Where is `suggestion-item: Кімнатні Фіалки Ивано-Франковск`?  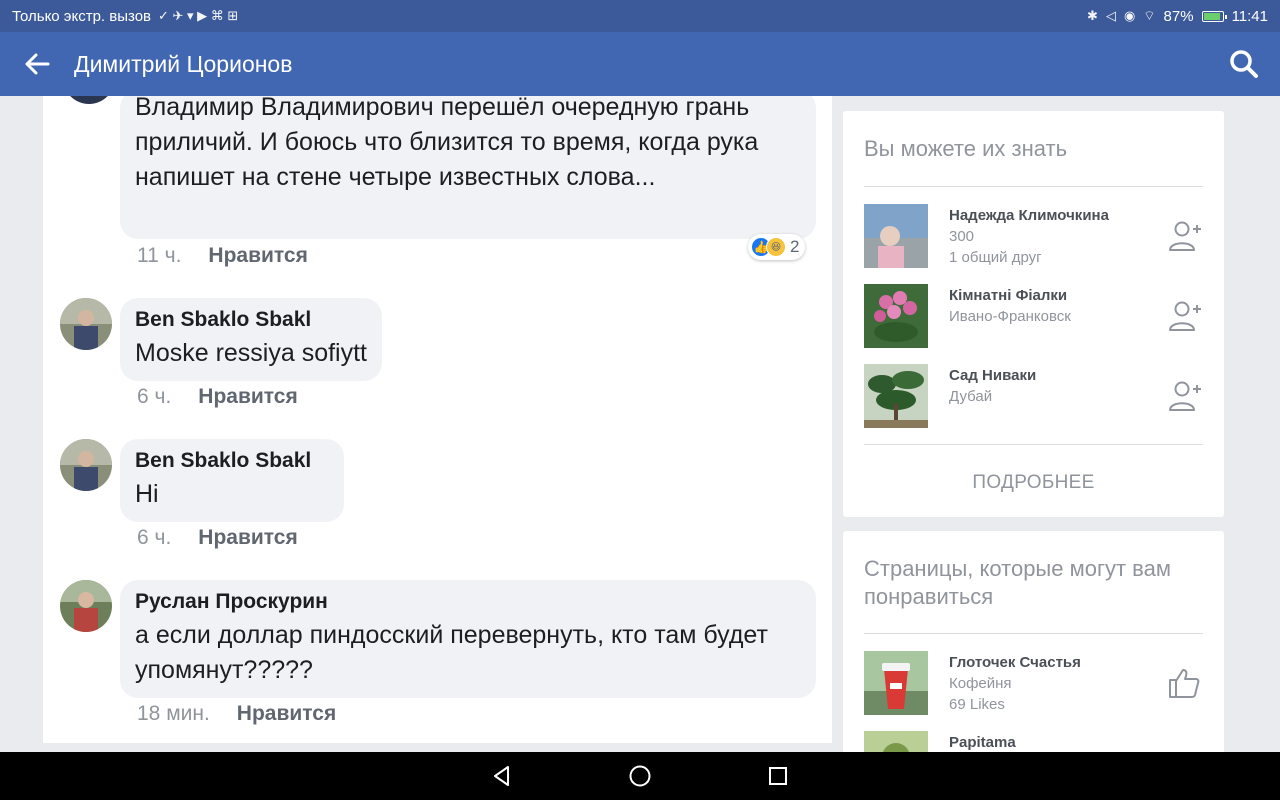
suggestion-item: Кімнатні Фіалки Ивано-Франковск is located at coordinates (1033, 316).